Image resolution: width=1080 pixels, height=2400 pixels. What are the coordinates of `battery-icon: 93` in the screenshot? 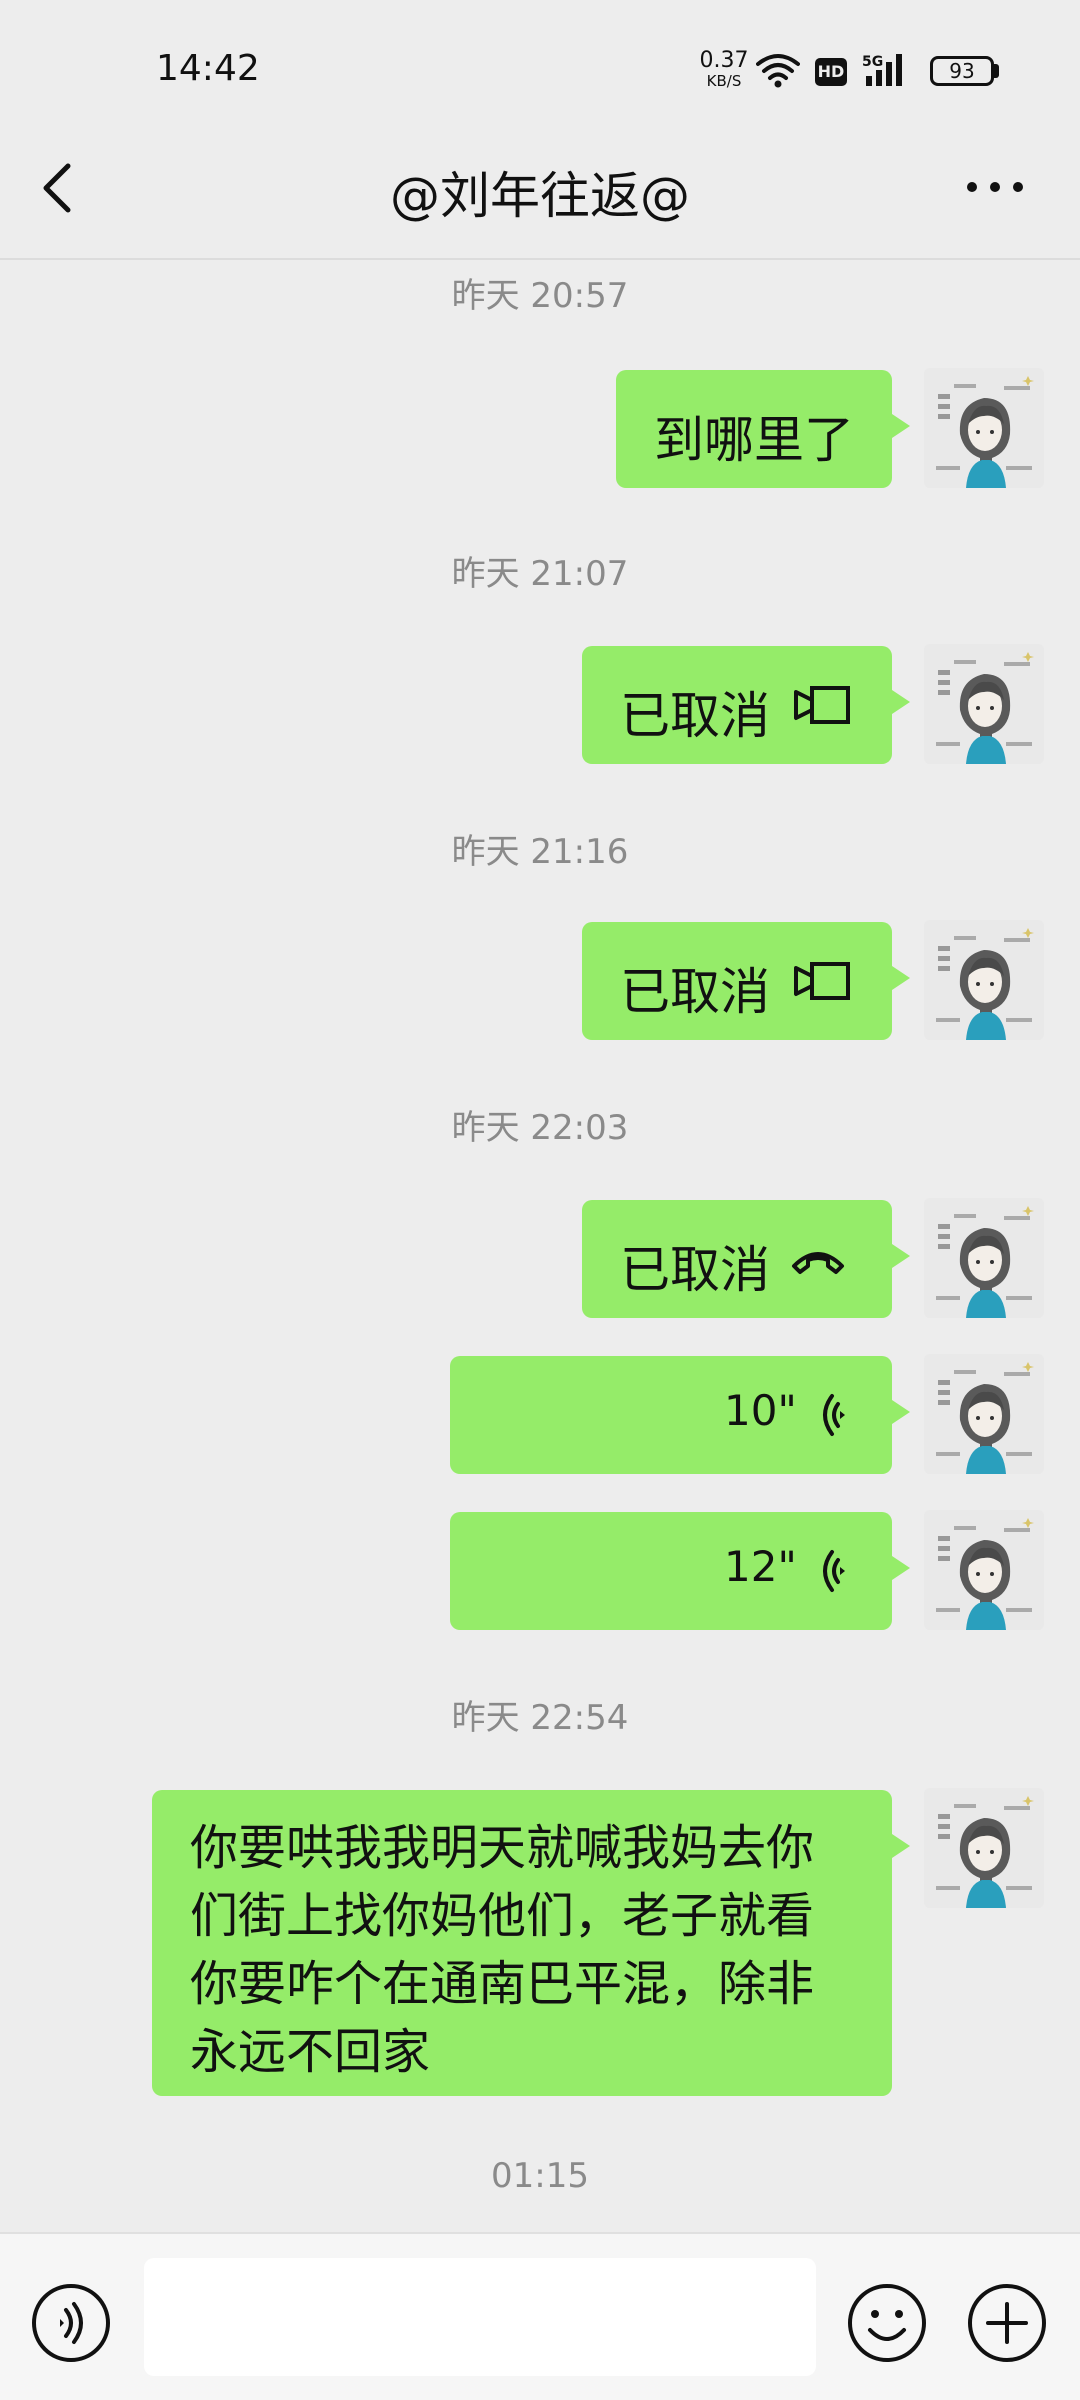 It's located at (962, 71).